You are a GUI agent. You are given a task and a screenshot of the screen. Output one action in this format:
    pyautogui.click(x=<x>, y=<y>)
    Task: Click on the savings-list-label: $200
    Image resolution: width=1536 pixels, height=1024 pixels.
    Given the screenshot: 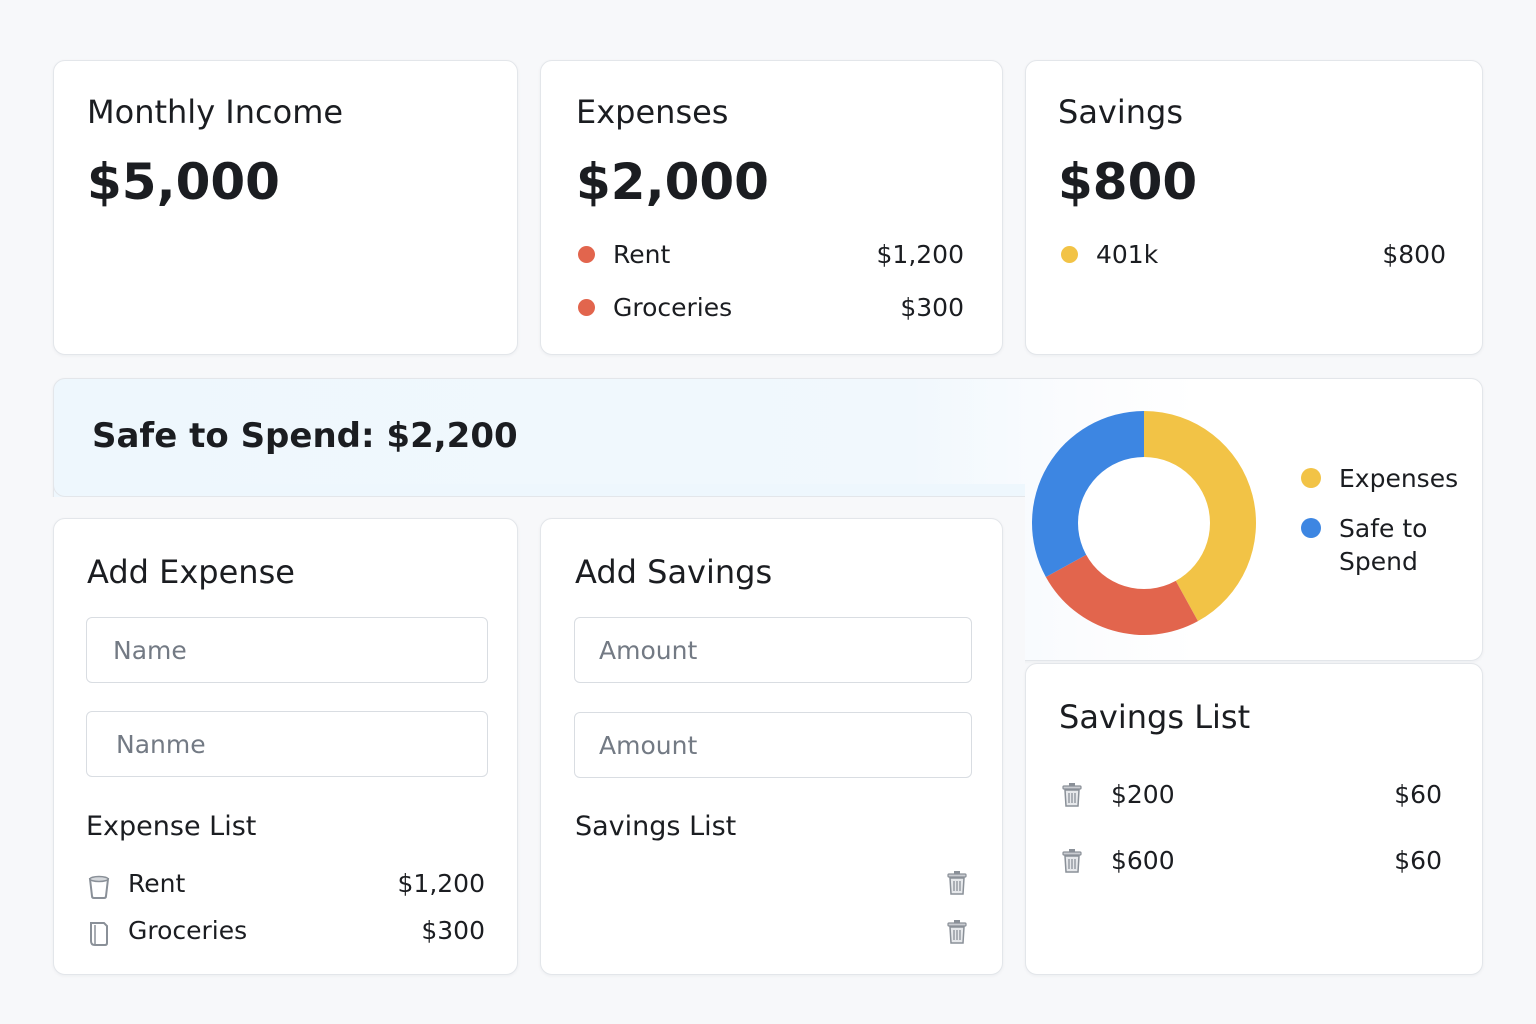 What is the action you would take?
    pyautogui.click(x=1143, y=794)
    